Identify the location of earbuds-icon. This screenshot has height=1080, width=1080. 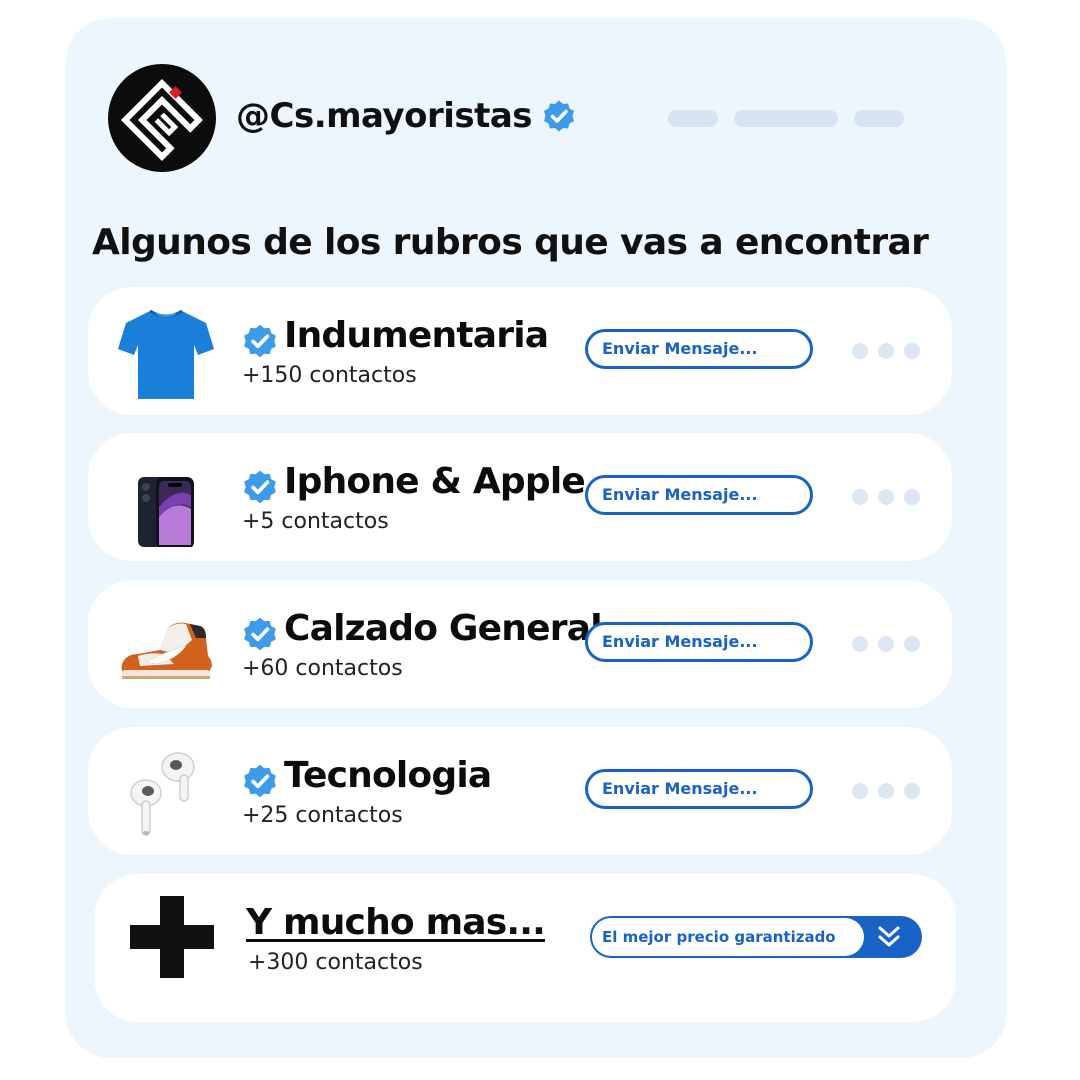
(162, 794).